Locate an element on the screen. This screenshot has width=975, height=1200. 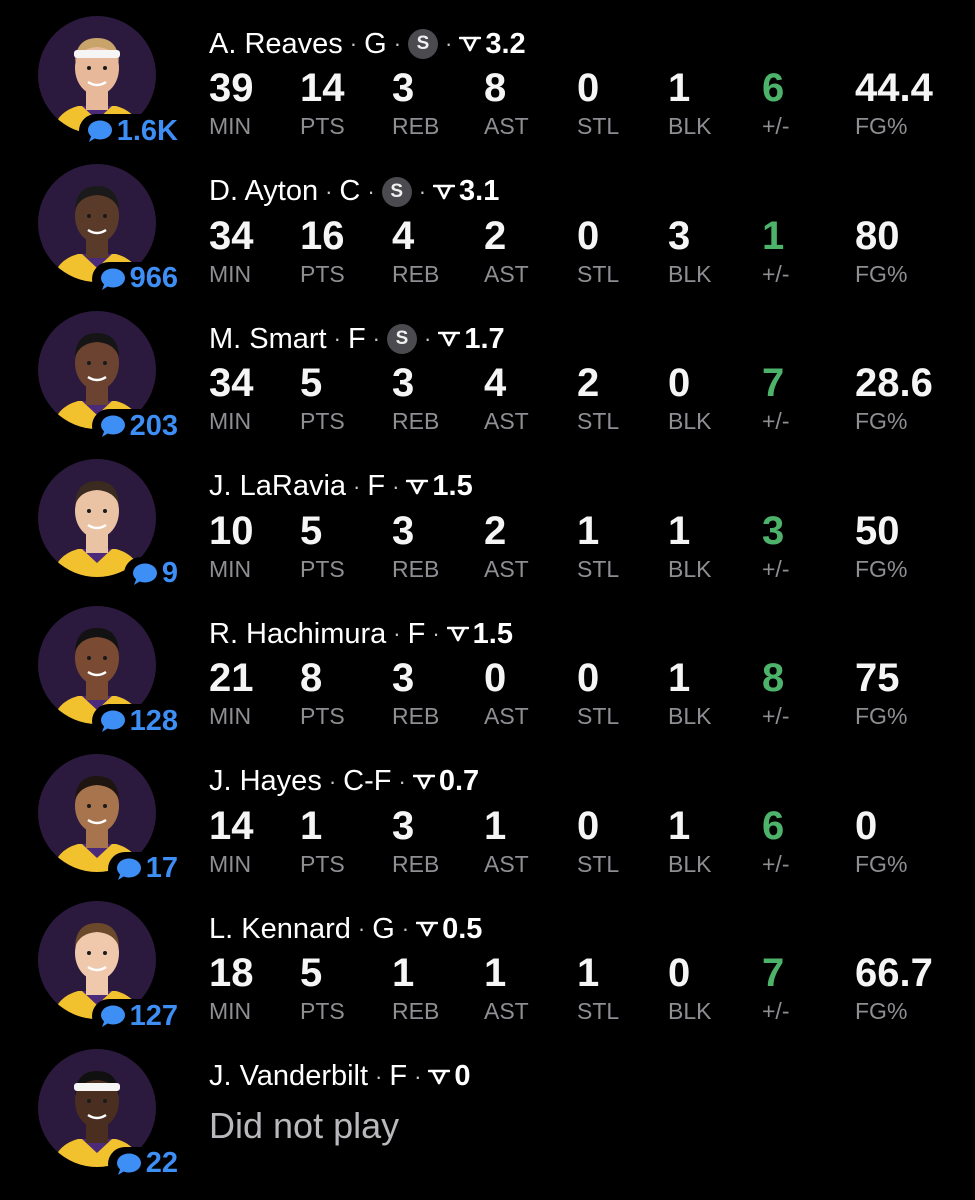
stat-min: 18 MIN is located at coordinates (231, 988).